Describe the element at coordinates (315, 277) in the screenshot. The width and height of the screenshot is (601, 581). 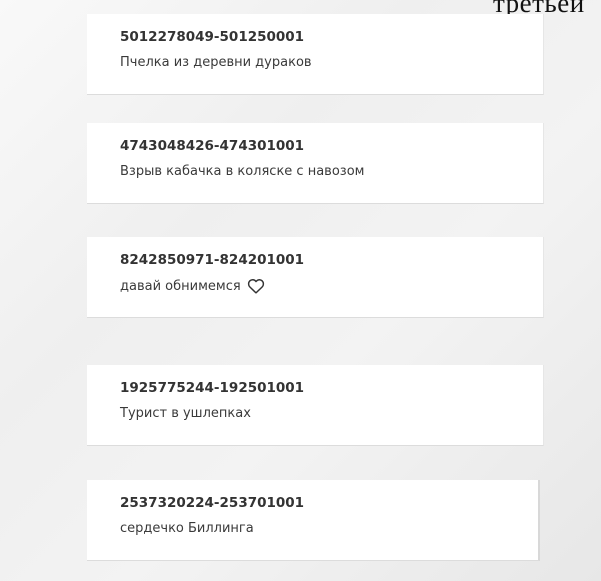
I see `list-item: 8242850971-824201001 давай обнимемся` at that location.